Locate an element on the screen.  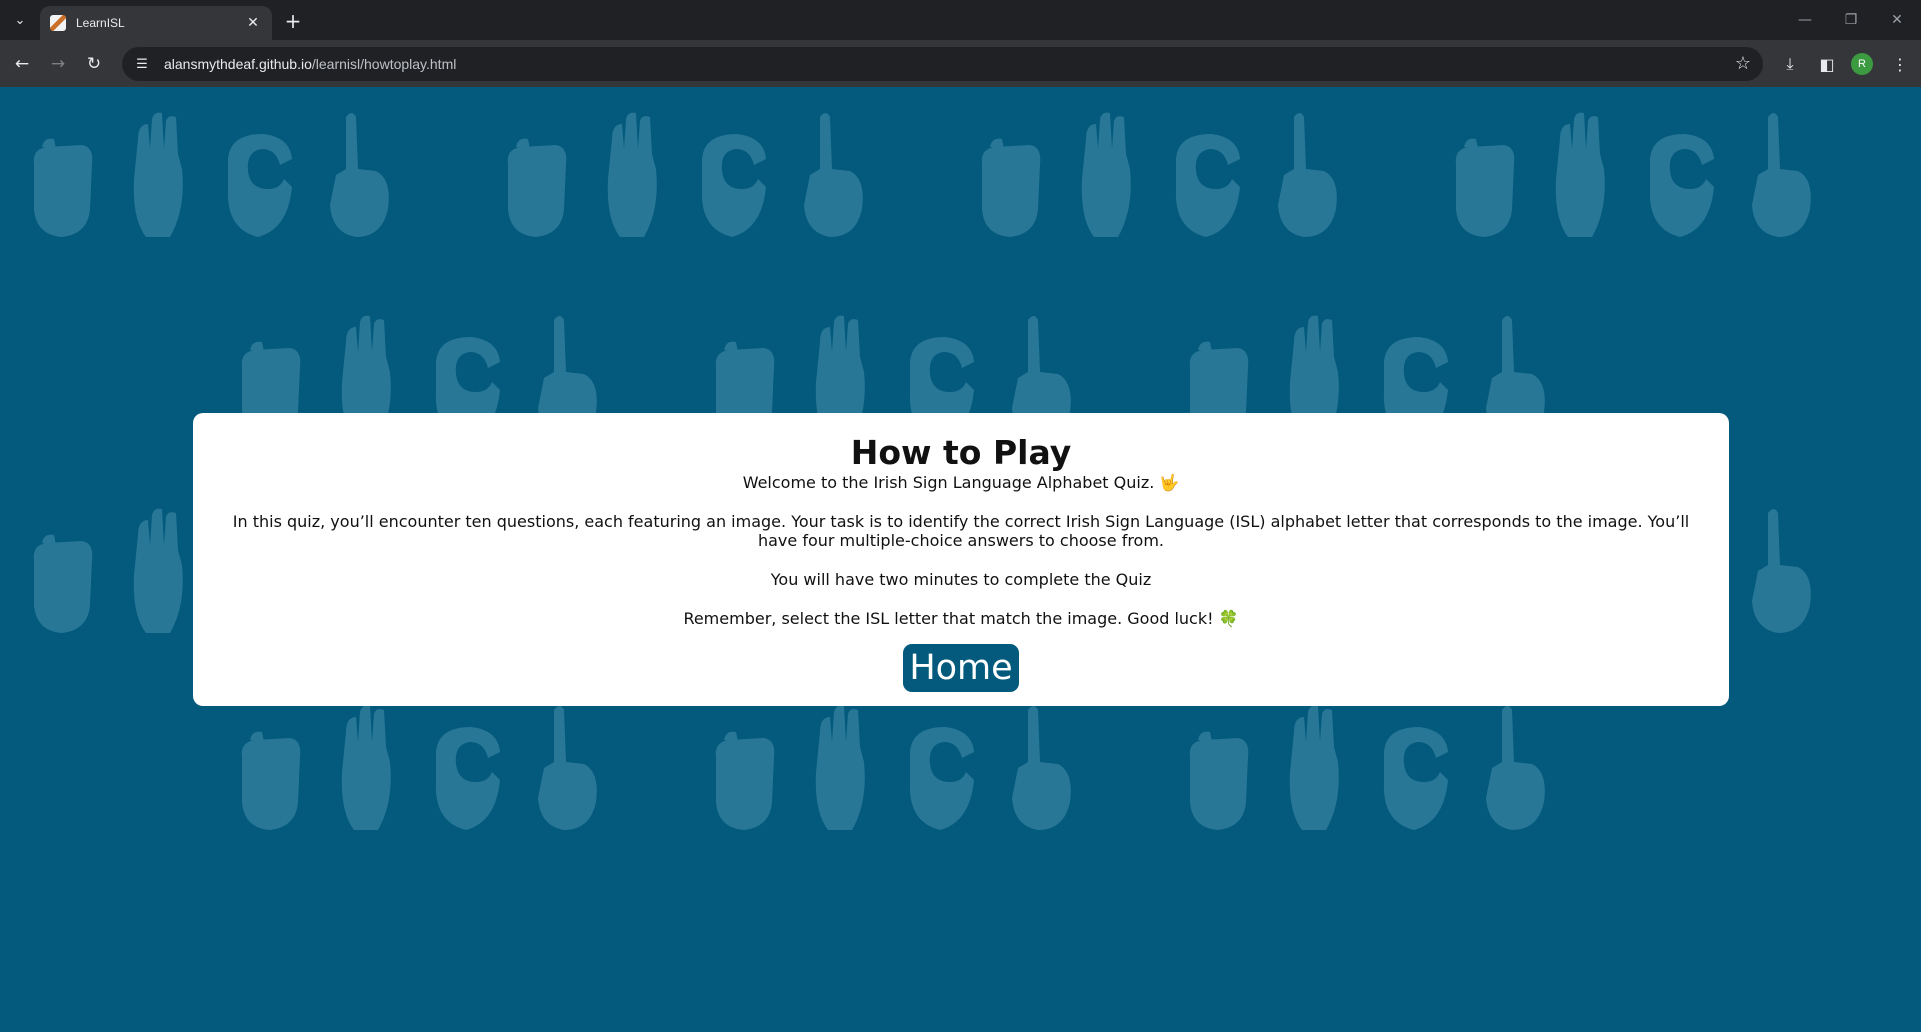
download-icon: ⤓ is located at coordinates (1790, 64).